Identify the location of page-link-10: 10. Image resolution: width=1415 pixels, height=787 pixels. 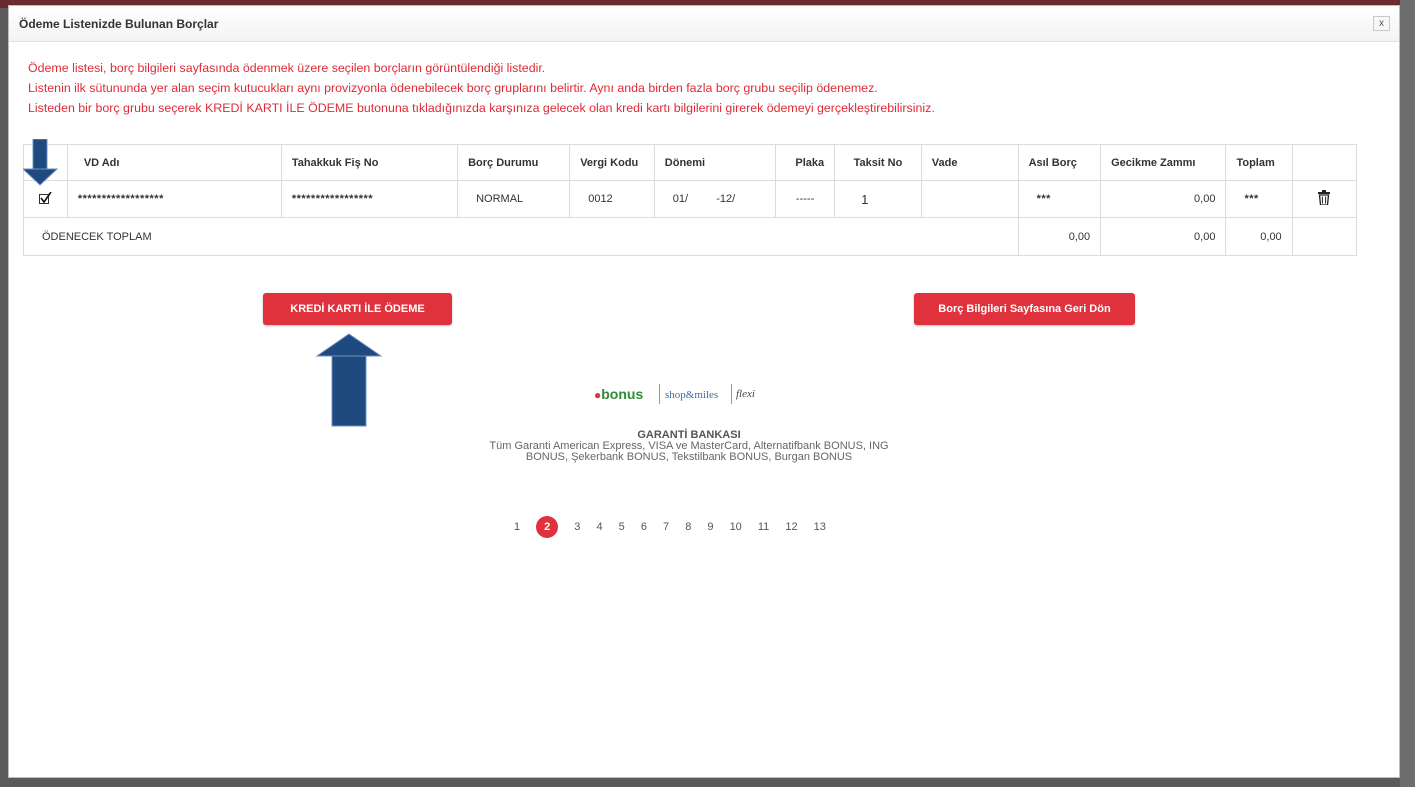
(736, 527).